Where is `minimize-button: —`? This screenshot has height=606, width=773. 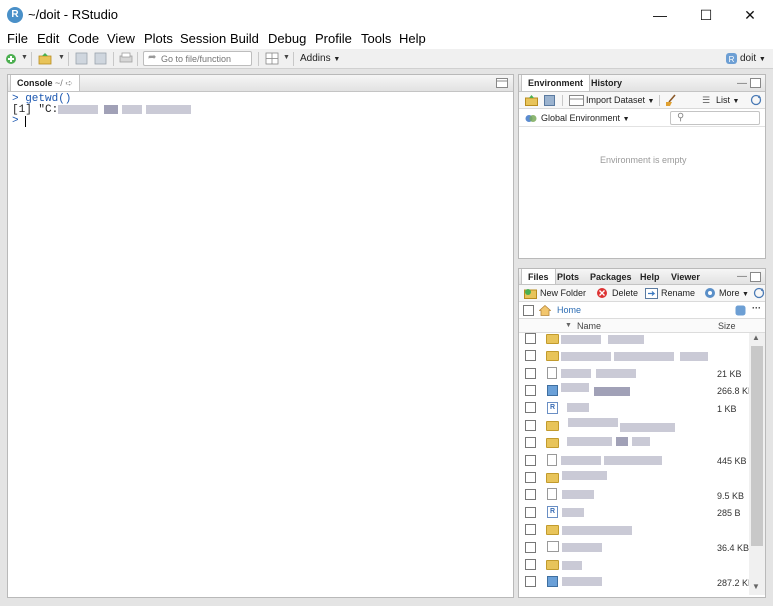
minimize-button: — is located at coordinates (660, 15).